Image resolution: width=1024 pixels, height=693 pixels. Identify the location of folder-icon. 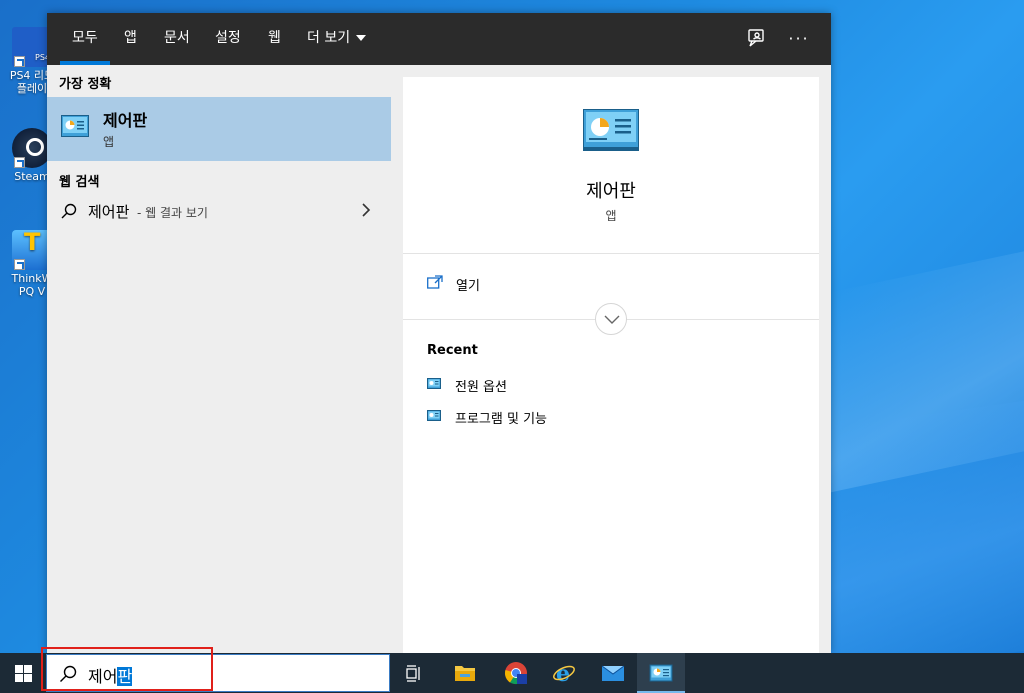
(465, 673).